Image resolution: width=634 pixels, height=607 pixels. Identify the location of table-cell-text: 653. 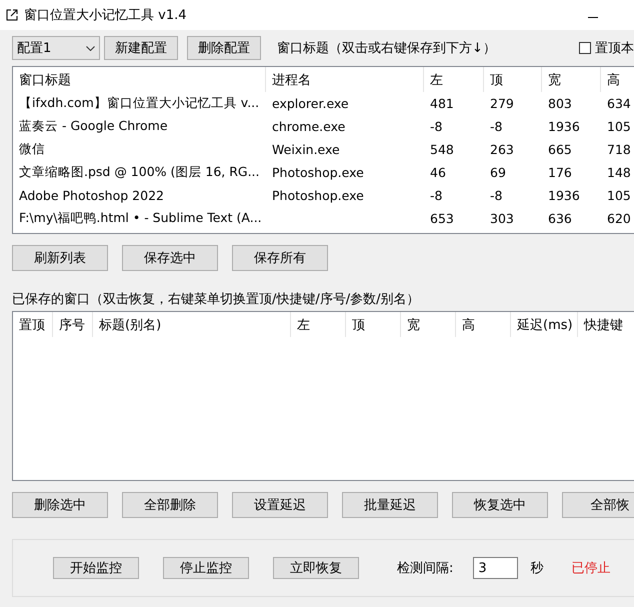
(442, 218).